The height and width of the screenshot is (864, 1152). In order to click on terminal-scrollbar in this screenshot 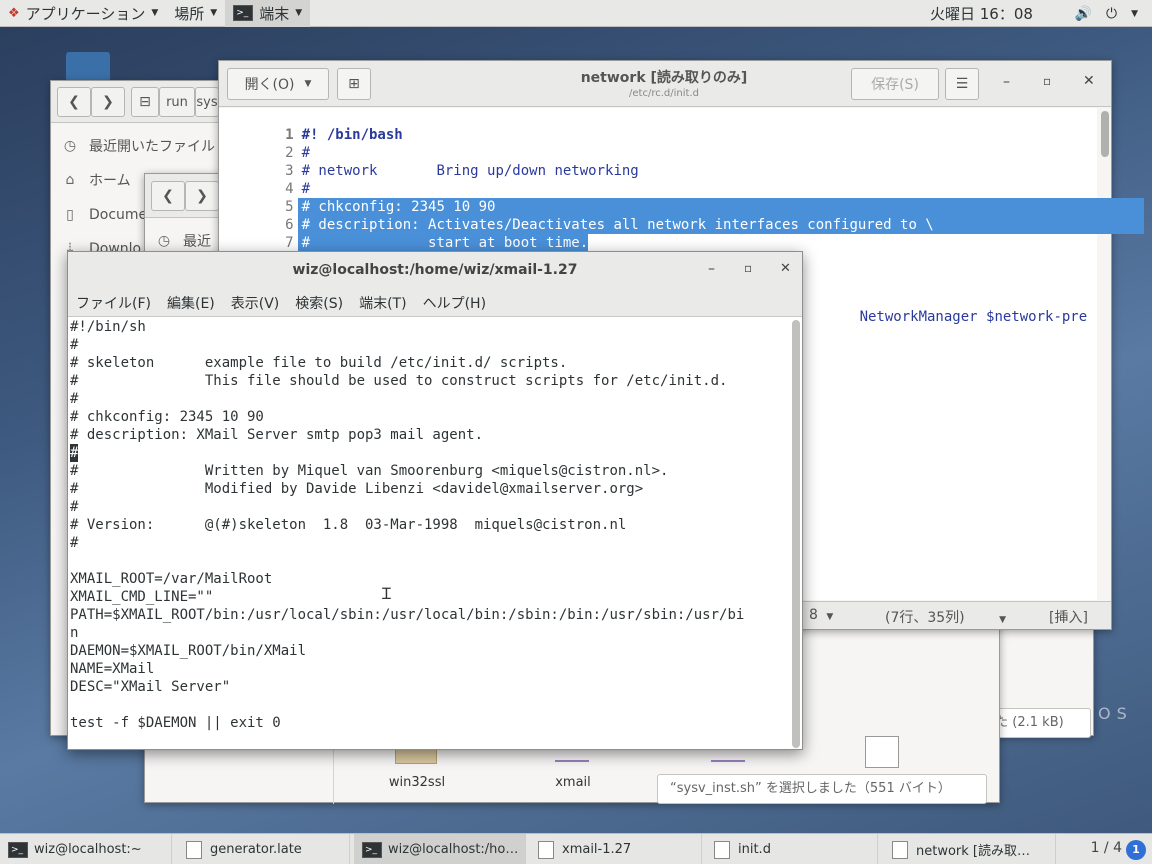, I will do `click(796, 534)`.